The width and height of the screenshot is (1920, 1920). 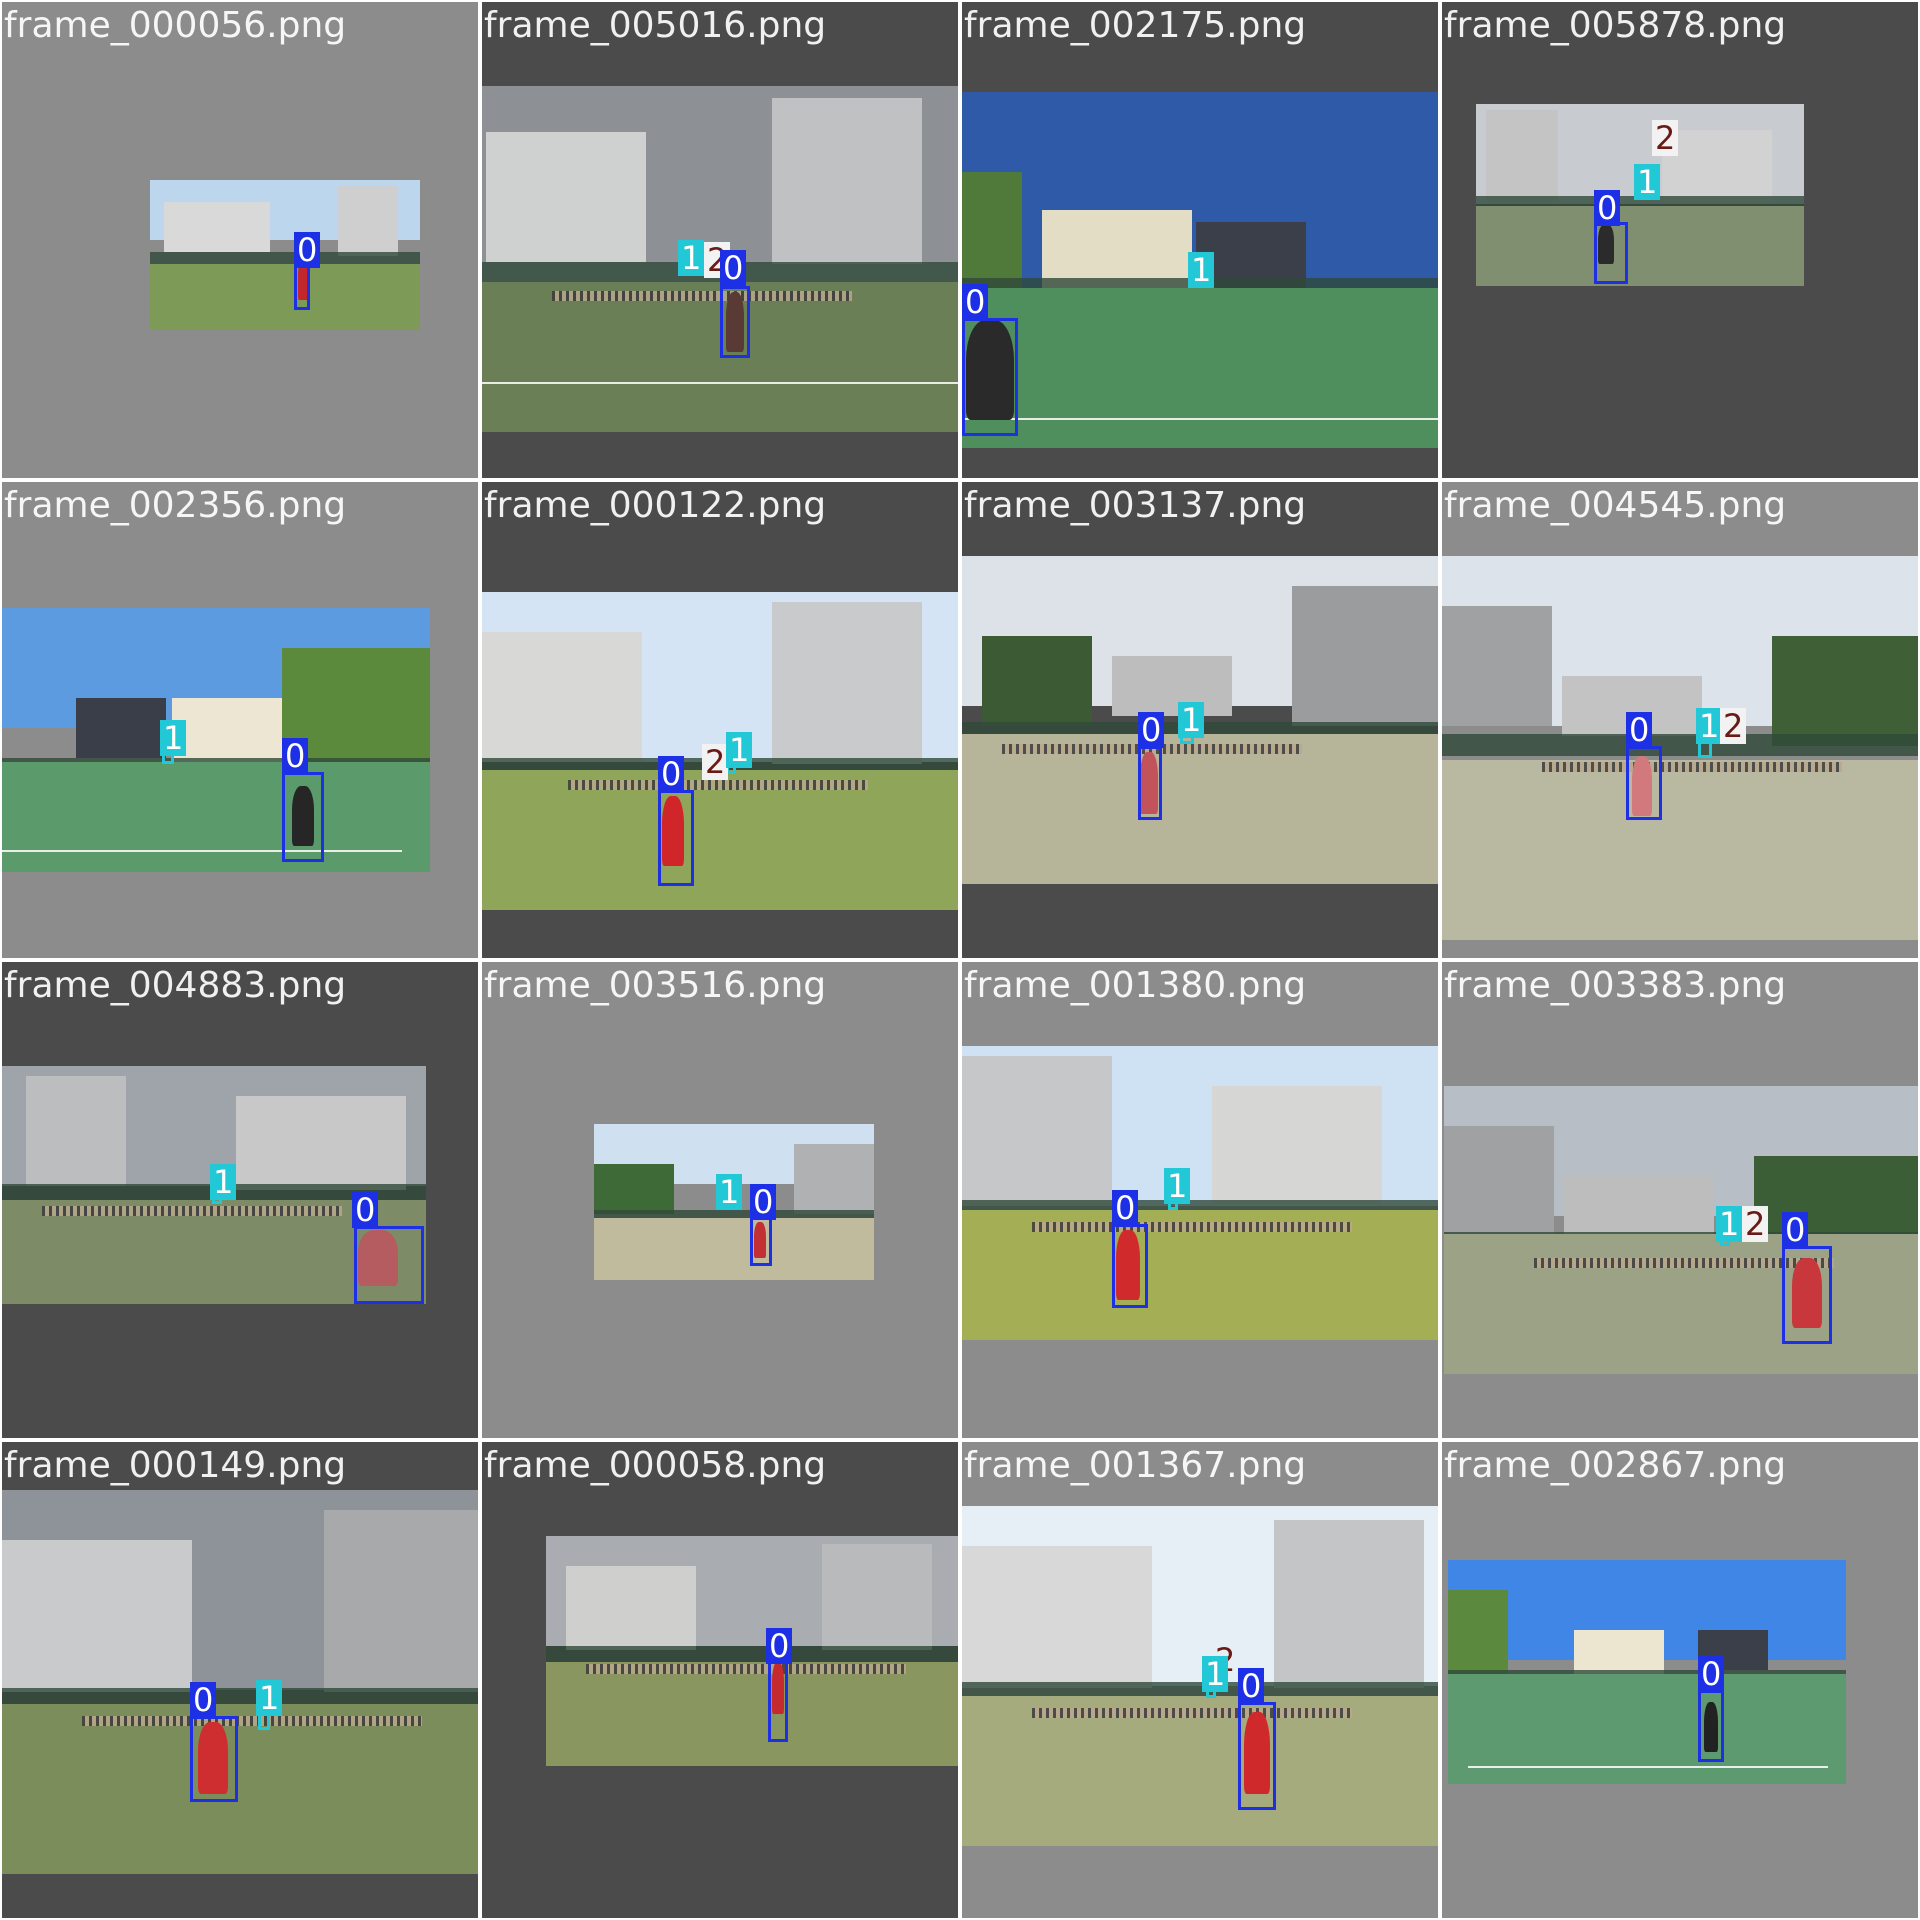 What do you see at coordinates (1615, 1465) in the screenshot?
I see `tile-filename: frame_002867.png` at bounding box center [1615, 1465].